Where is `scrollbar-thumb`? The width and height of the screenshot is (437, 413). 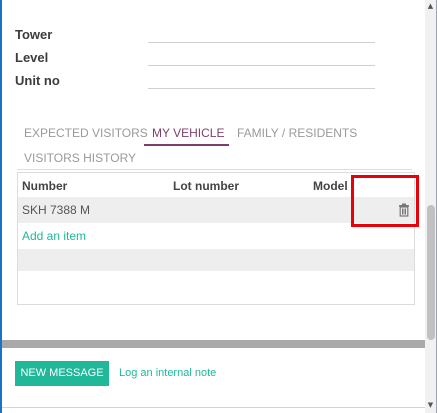
scrollbar-thumb is located at coordinates (431, 272).